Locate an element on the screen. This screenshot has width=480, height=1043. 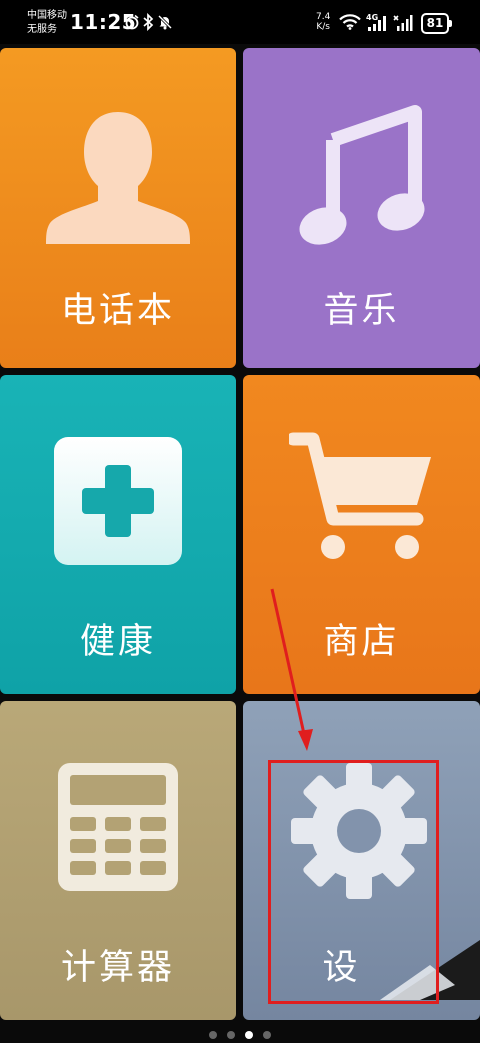
calculator-icon is located at coordinates (118, 827).